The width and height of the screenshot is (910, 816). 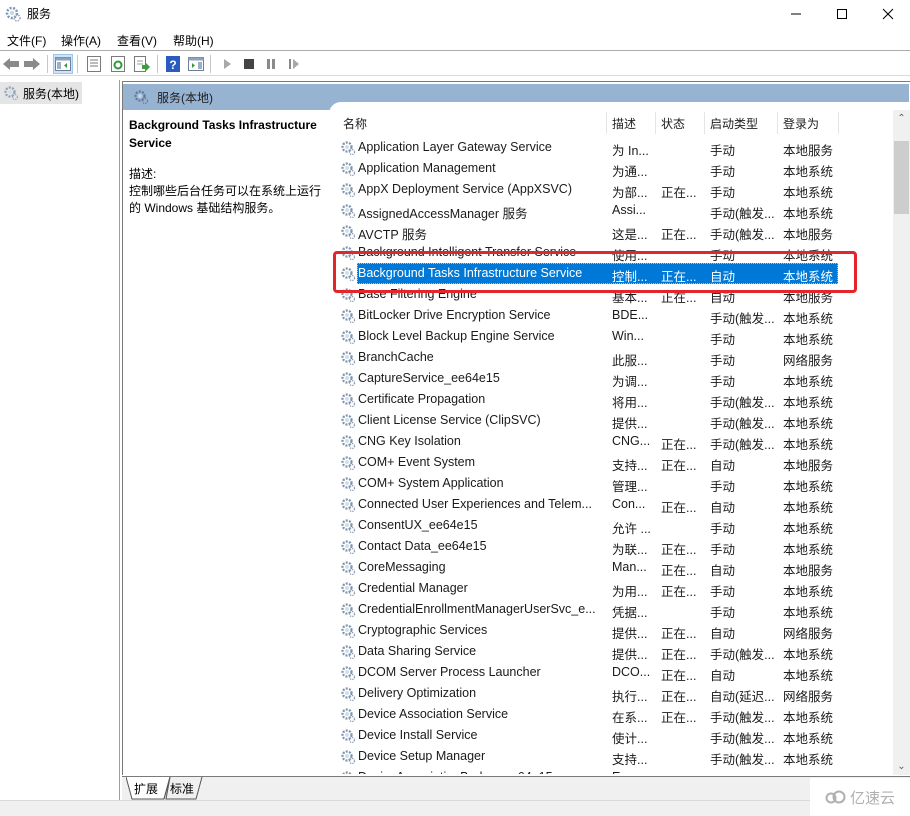 I want to click on service-name: DCOM Server Process Launcher, so click(x=449, y=672).